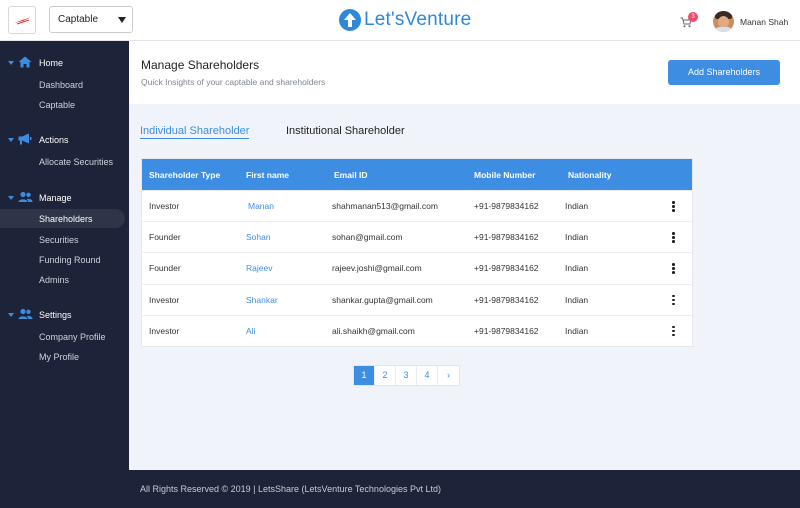 The height and width of the screenshot is (508, 800). Describe the element at coordinates (122, 20) in the screenshot. I see `chevron-down-icon` at that location.